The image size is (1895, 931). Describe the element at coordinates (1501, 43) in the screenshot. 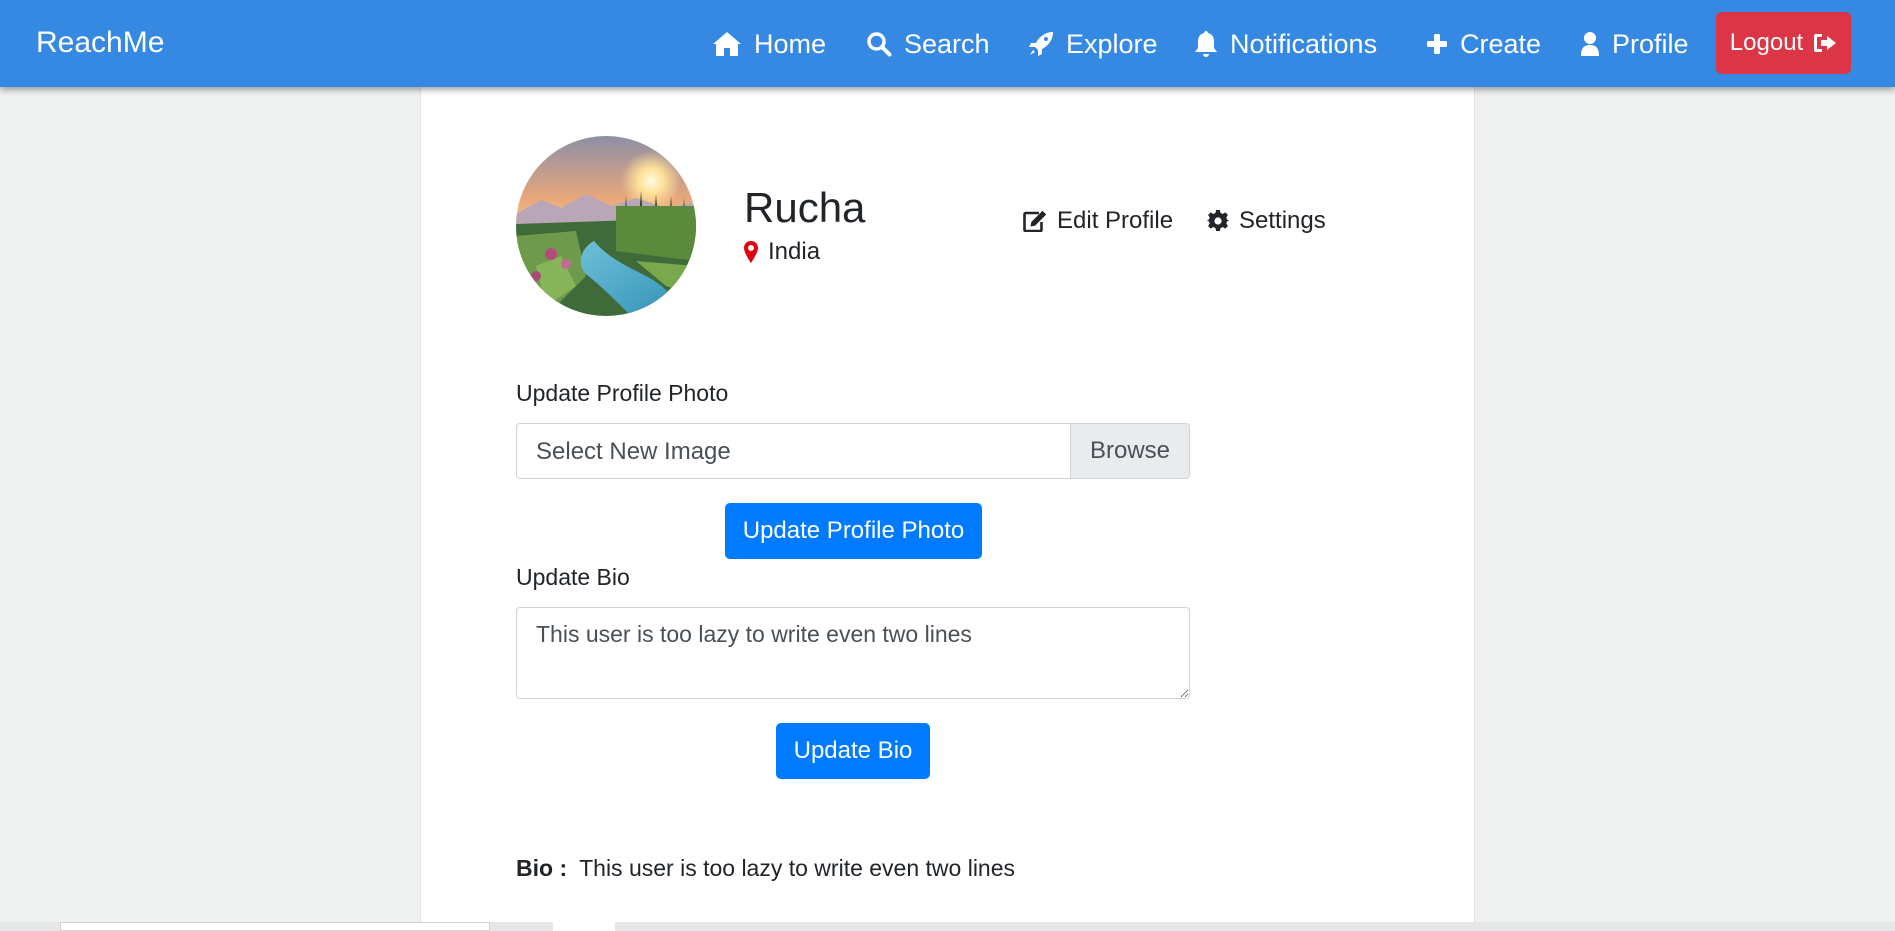

I see `nav-create-label: Create` at that location.